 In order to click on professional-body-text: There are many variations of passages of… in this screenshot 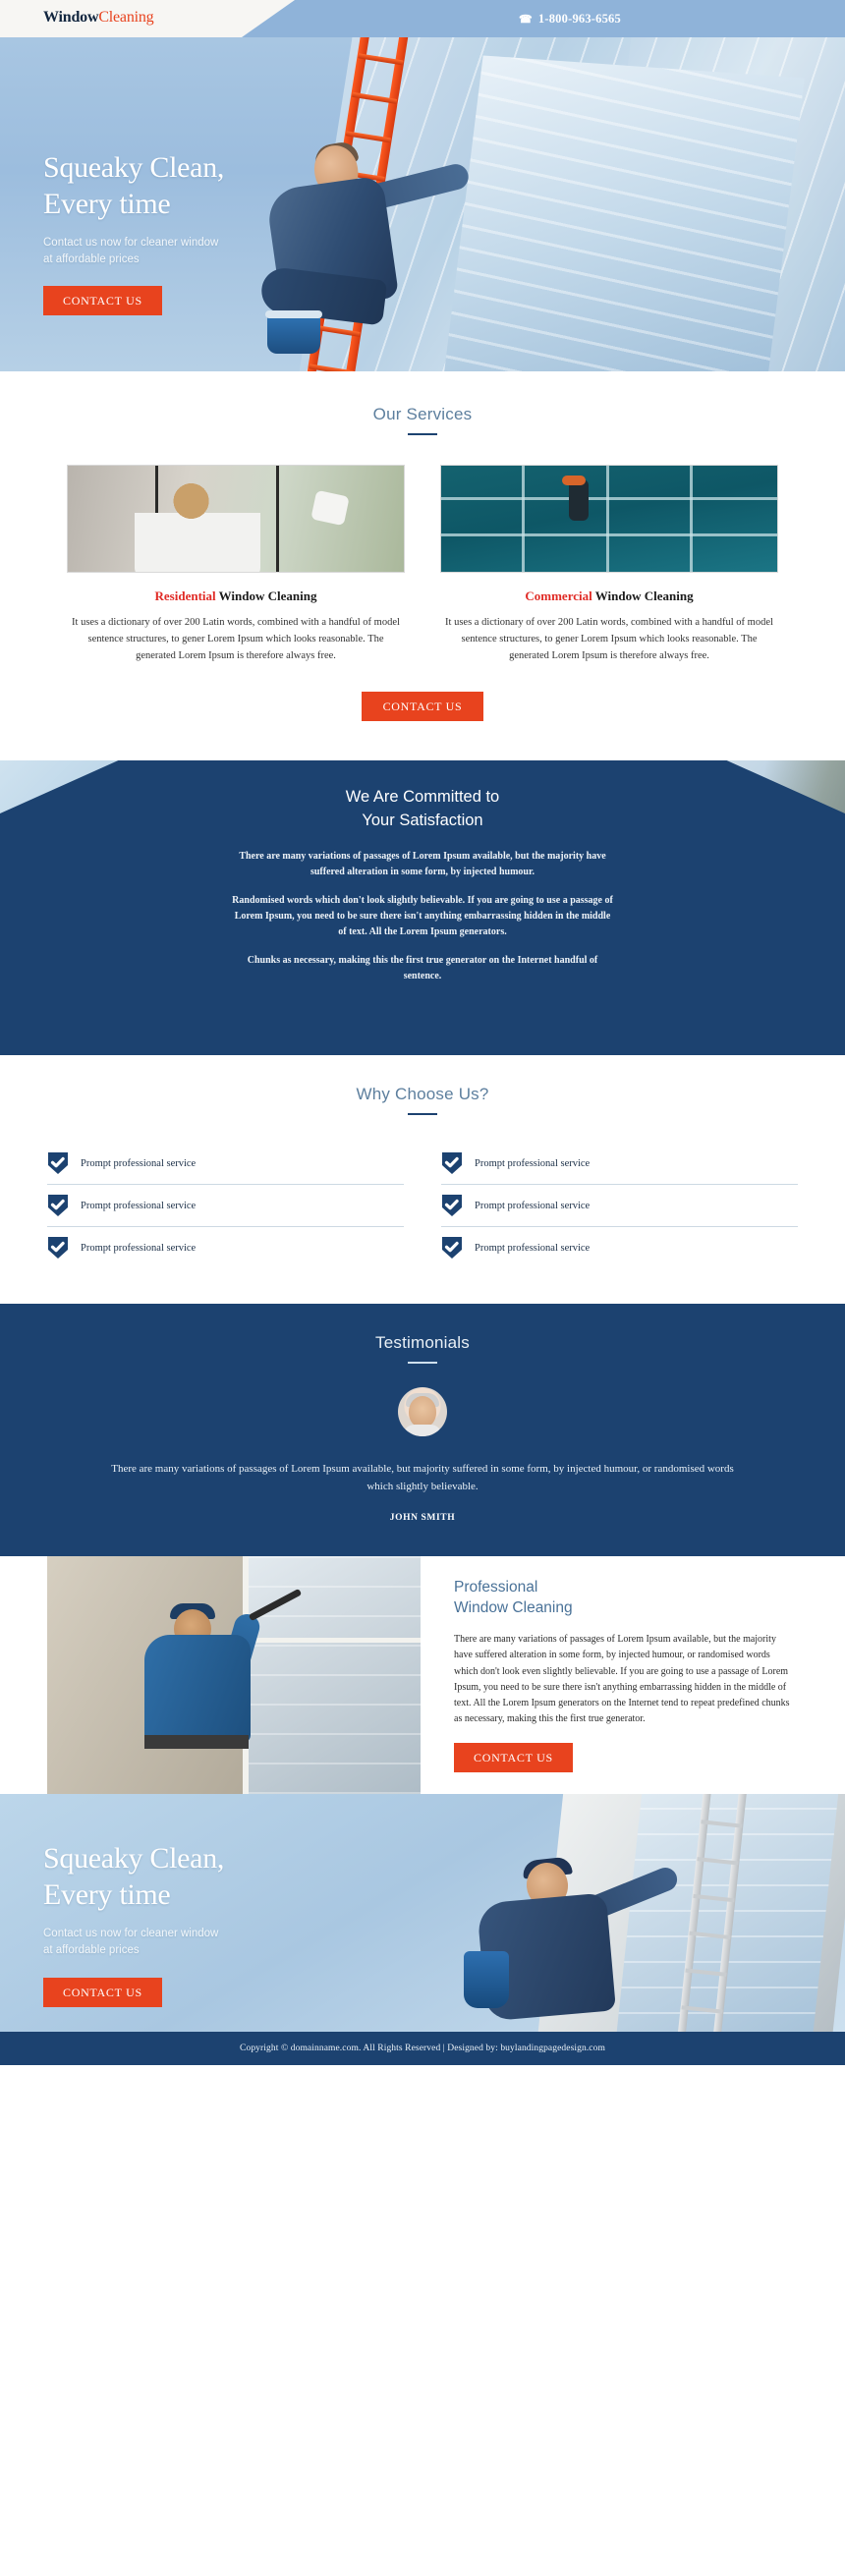, I will do `click(622, 1679)`.